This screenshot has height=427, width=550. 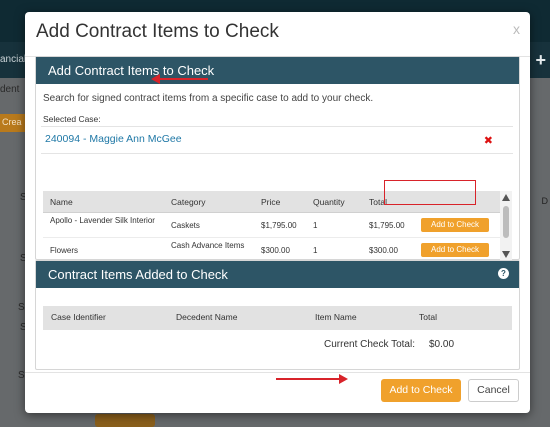 I want to click on column-header: Item Name, so click(x=336, y=317).